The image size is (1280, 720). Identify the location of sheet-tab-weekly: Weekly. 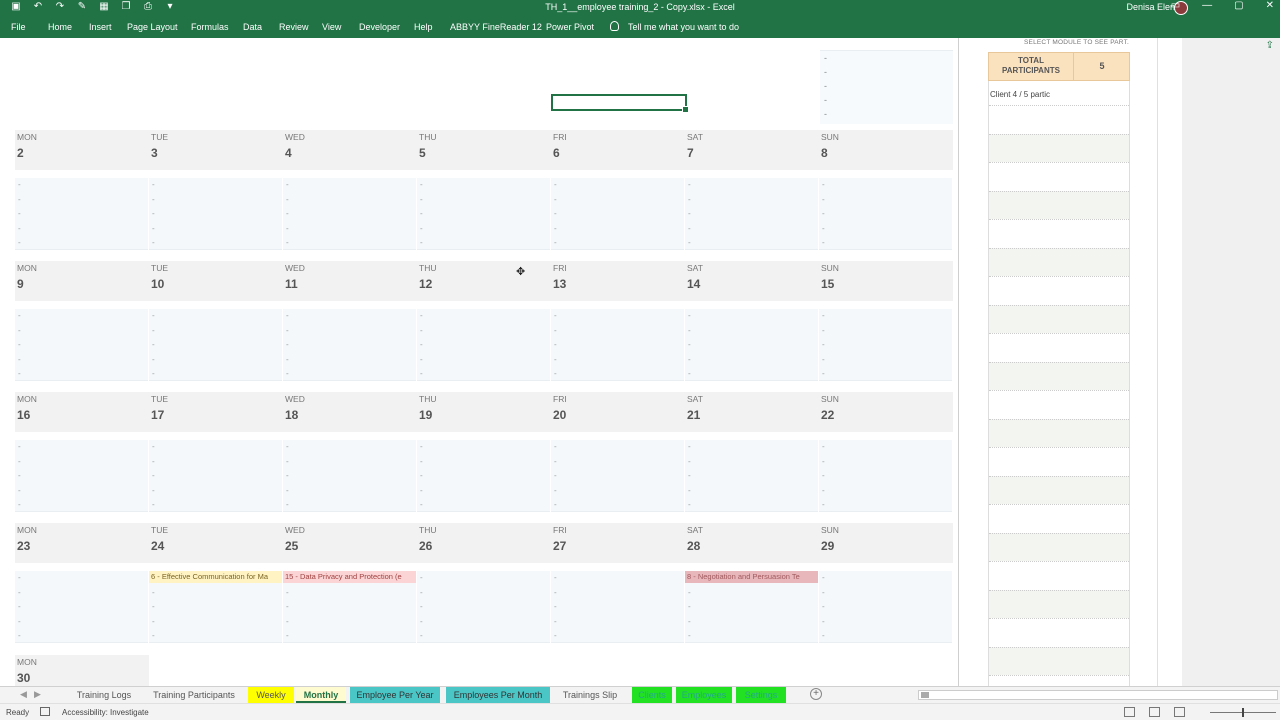
(271, 695).